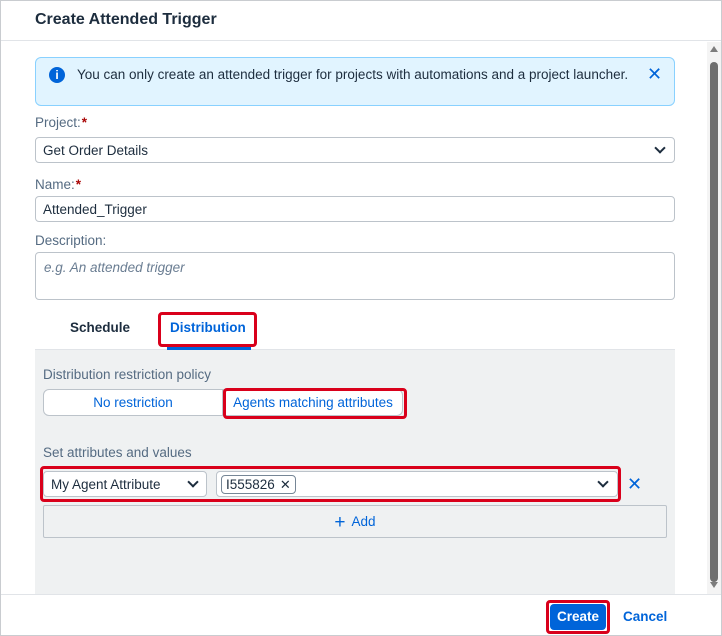 This screenshot has height=636, width=722. What do you see at coordinates (57, 75) in the screenshot?
I see `info-icon: i` at bounding box center [57, 75].